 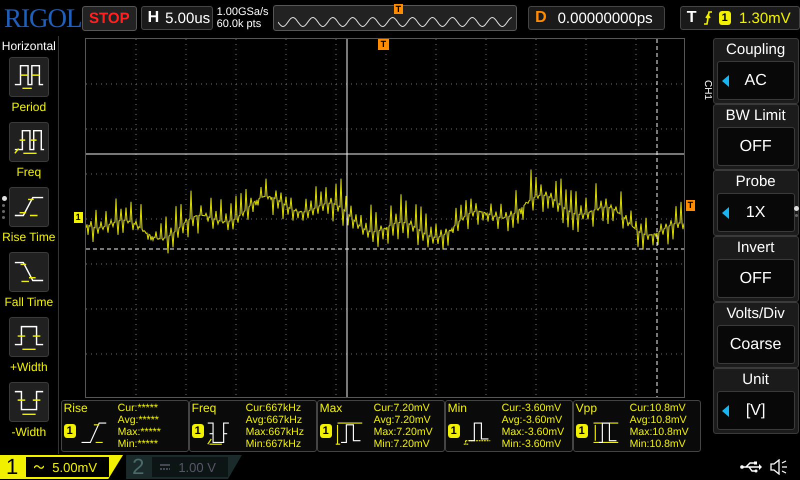 I want to click on menu-item-title: Probe, so click(x=755, y=182).